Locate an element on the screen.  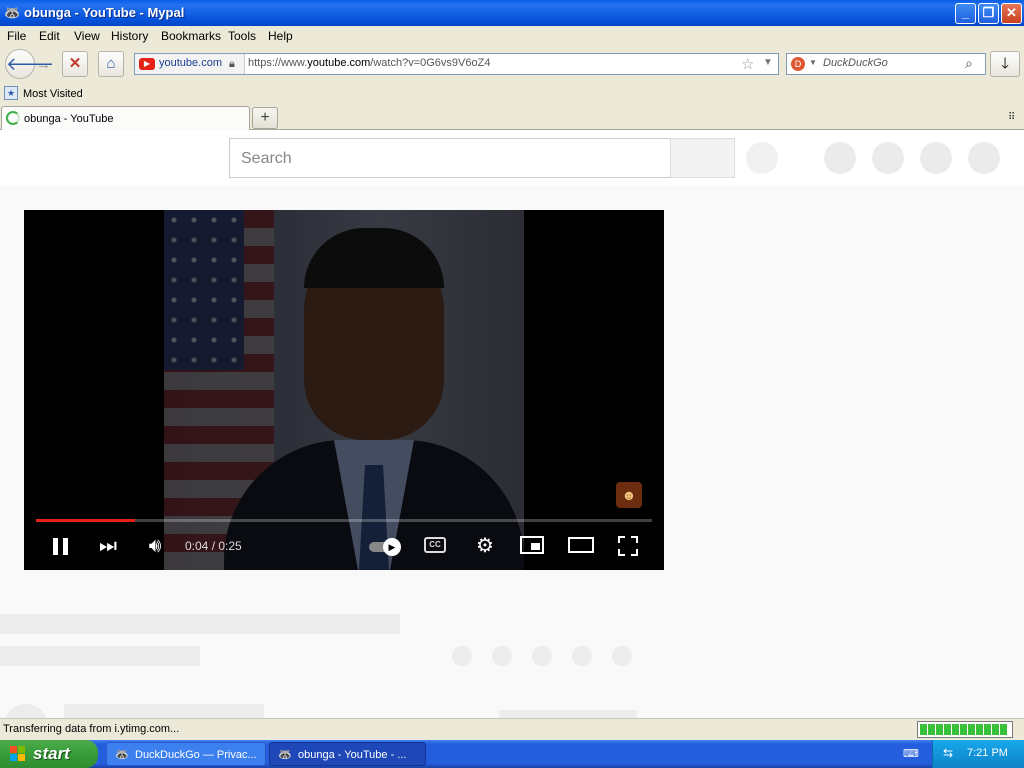
logo-pane is located at coordinates (21, 749).